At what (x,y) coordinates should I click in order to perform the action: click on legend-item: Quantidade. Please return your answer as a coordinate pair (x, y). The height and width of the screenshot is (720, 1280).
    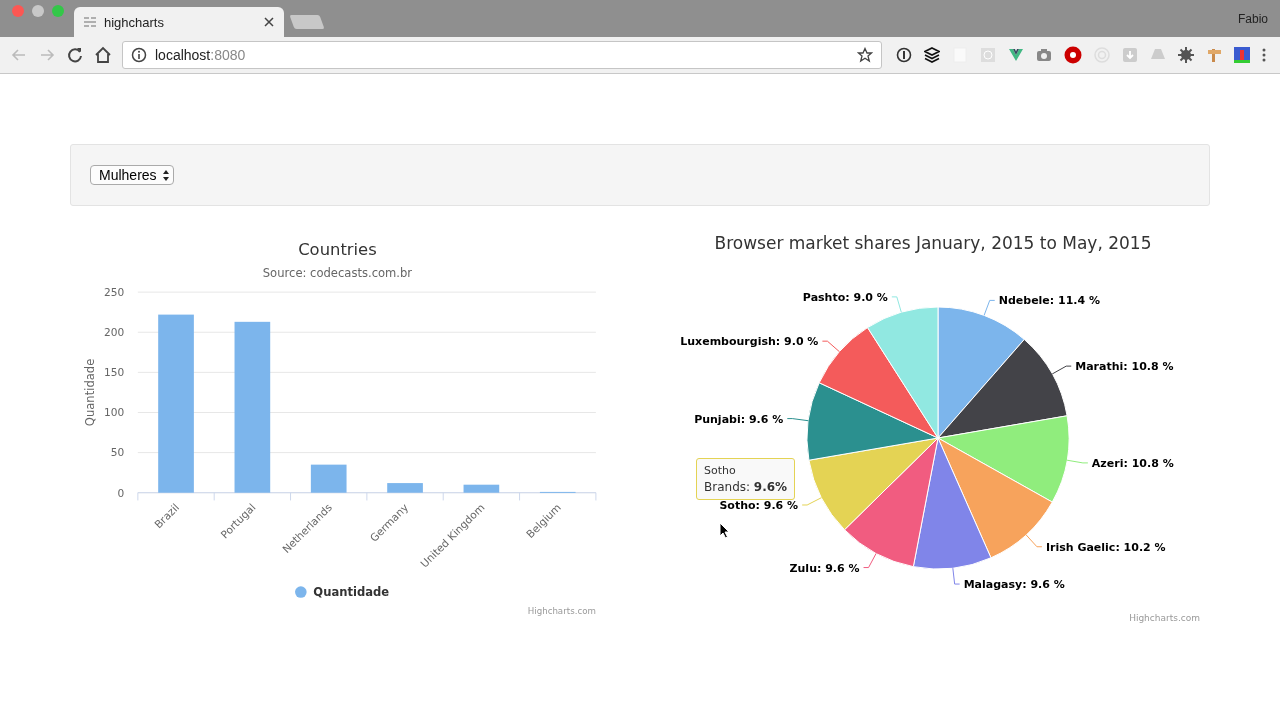
    Looking at the image, I should click on (351, 591).